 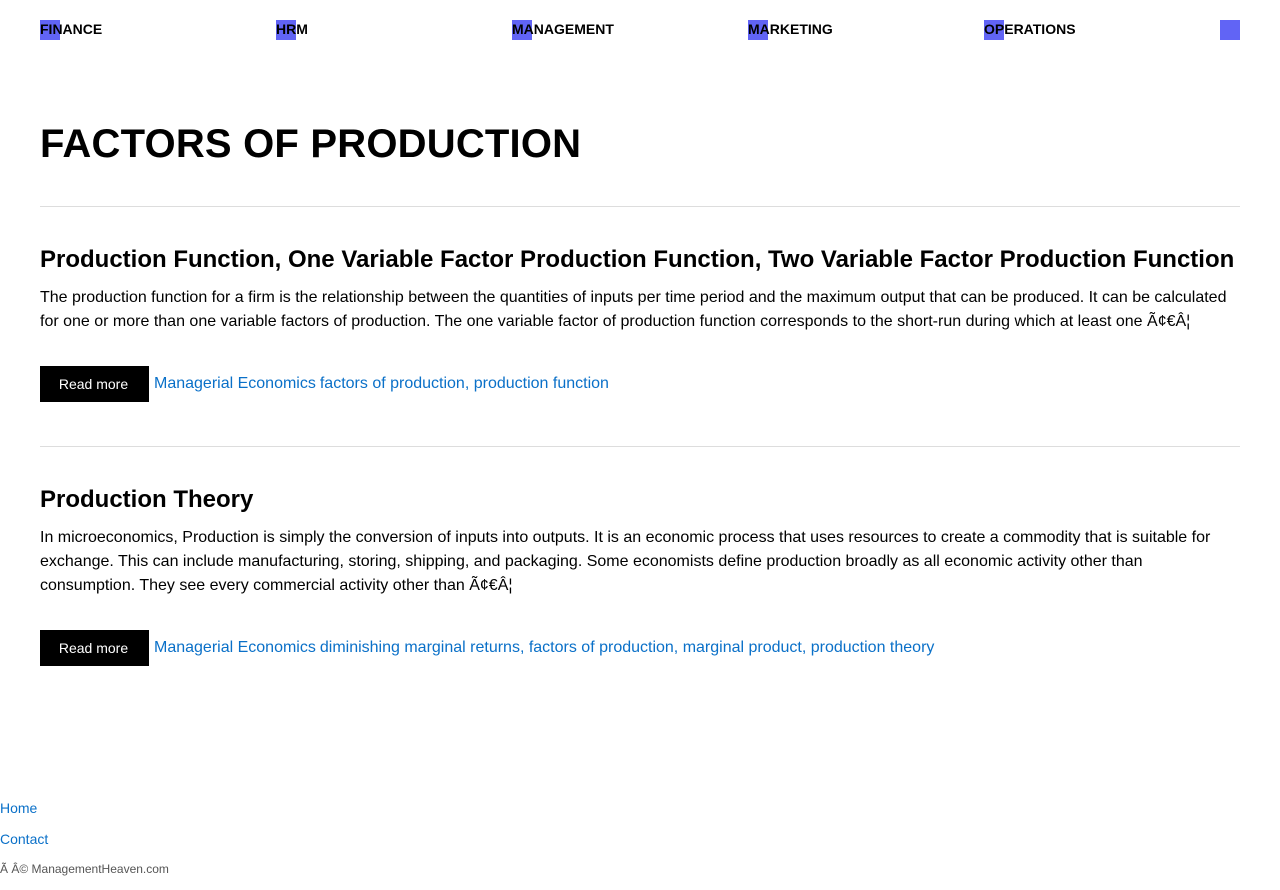 What do you see at coordinates (84, 869) in the screenshot?
I see `copyright-text: Ã Â© ManagementHeaven.com` at bounding box center [84, 869].